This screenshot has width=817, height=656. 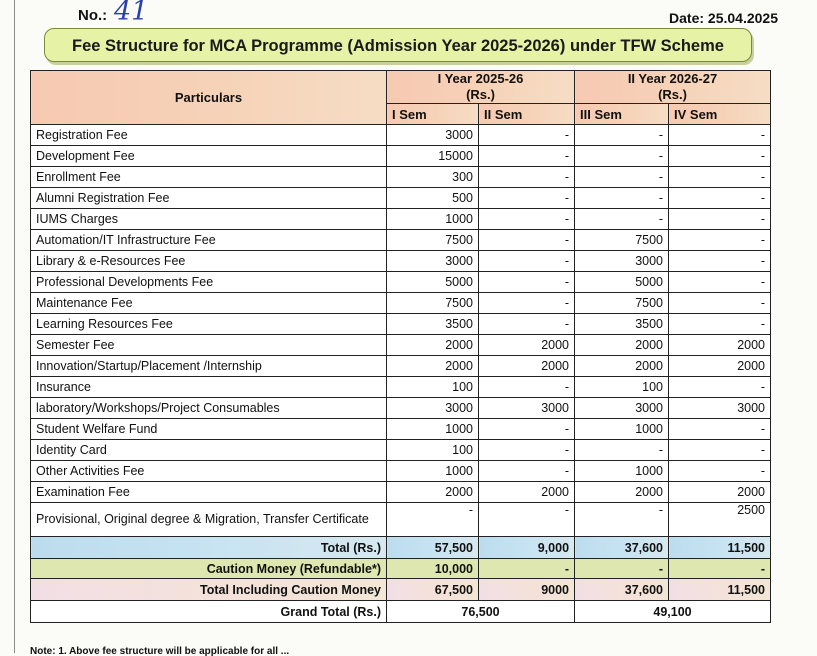 I want to click on fee-particular: Enrollment Fee, so click(x=208, y=177).